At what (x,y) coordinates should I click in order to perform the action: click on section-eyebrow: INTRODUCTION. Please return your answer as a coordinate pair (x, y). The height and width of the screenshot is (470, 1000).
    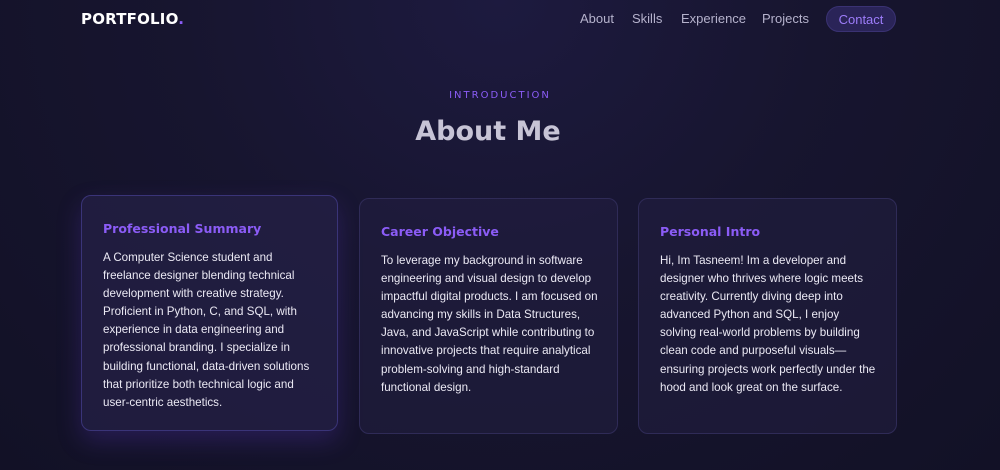
    Looking at the image, I should click on (500, 95).